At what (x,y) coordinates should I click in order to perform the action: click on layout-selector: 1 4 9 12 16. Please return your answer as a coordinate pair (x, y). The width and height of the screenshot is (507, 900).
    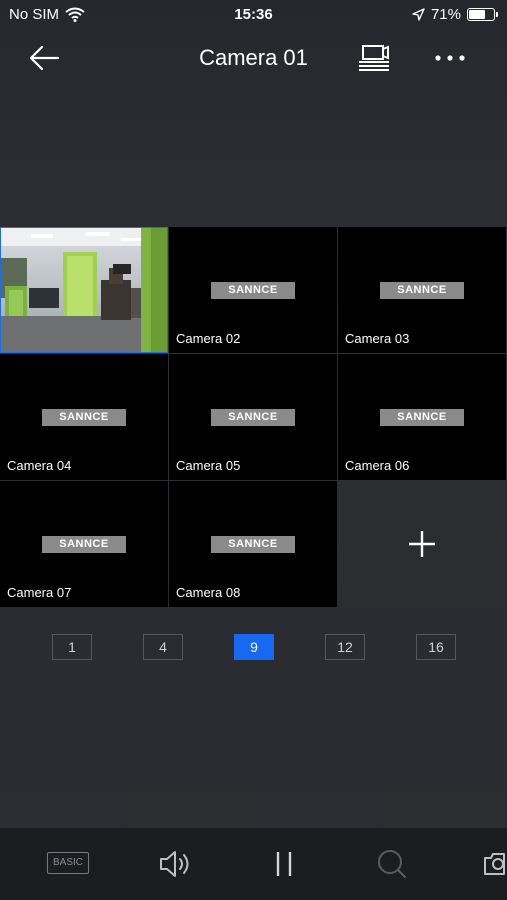
    Looking at the image, I should click on (253, 648).